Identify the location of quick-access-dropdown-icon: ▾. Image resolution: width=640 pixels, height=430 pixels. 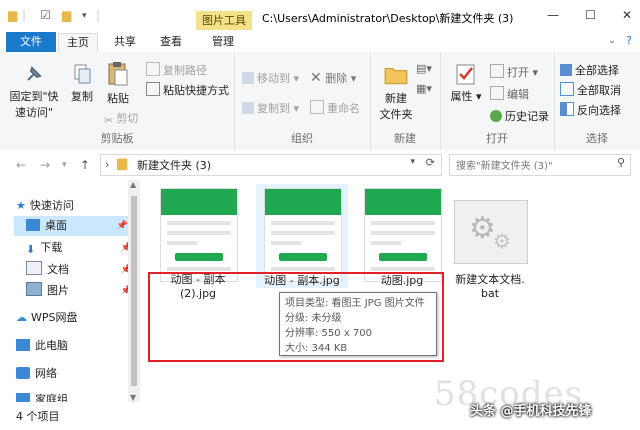
(84, 16).